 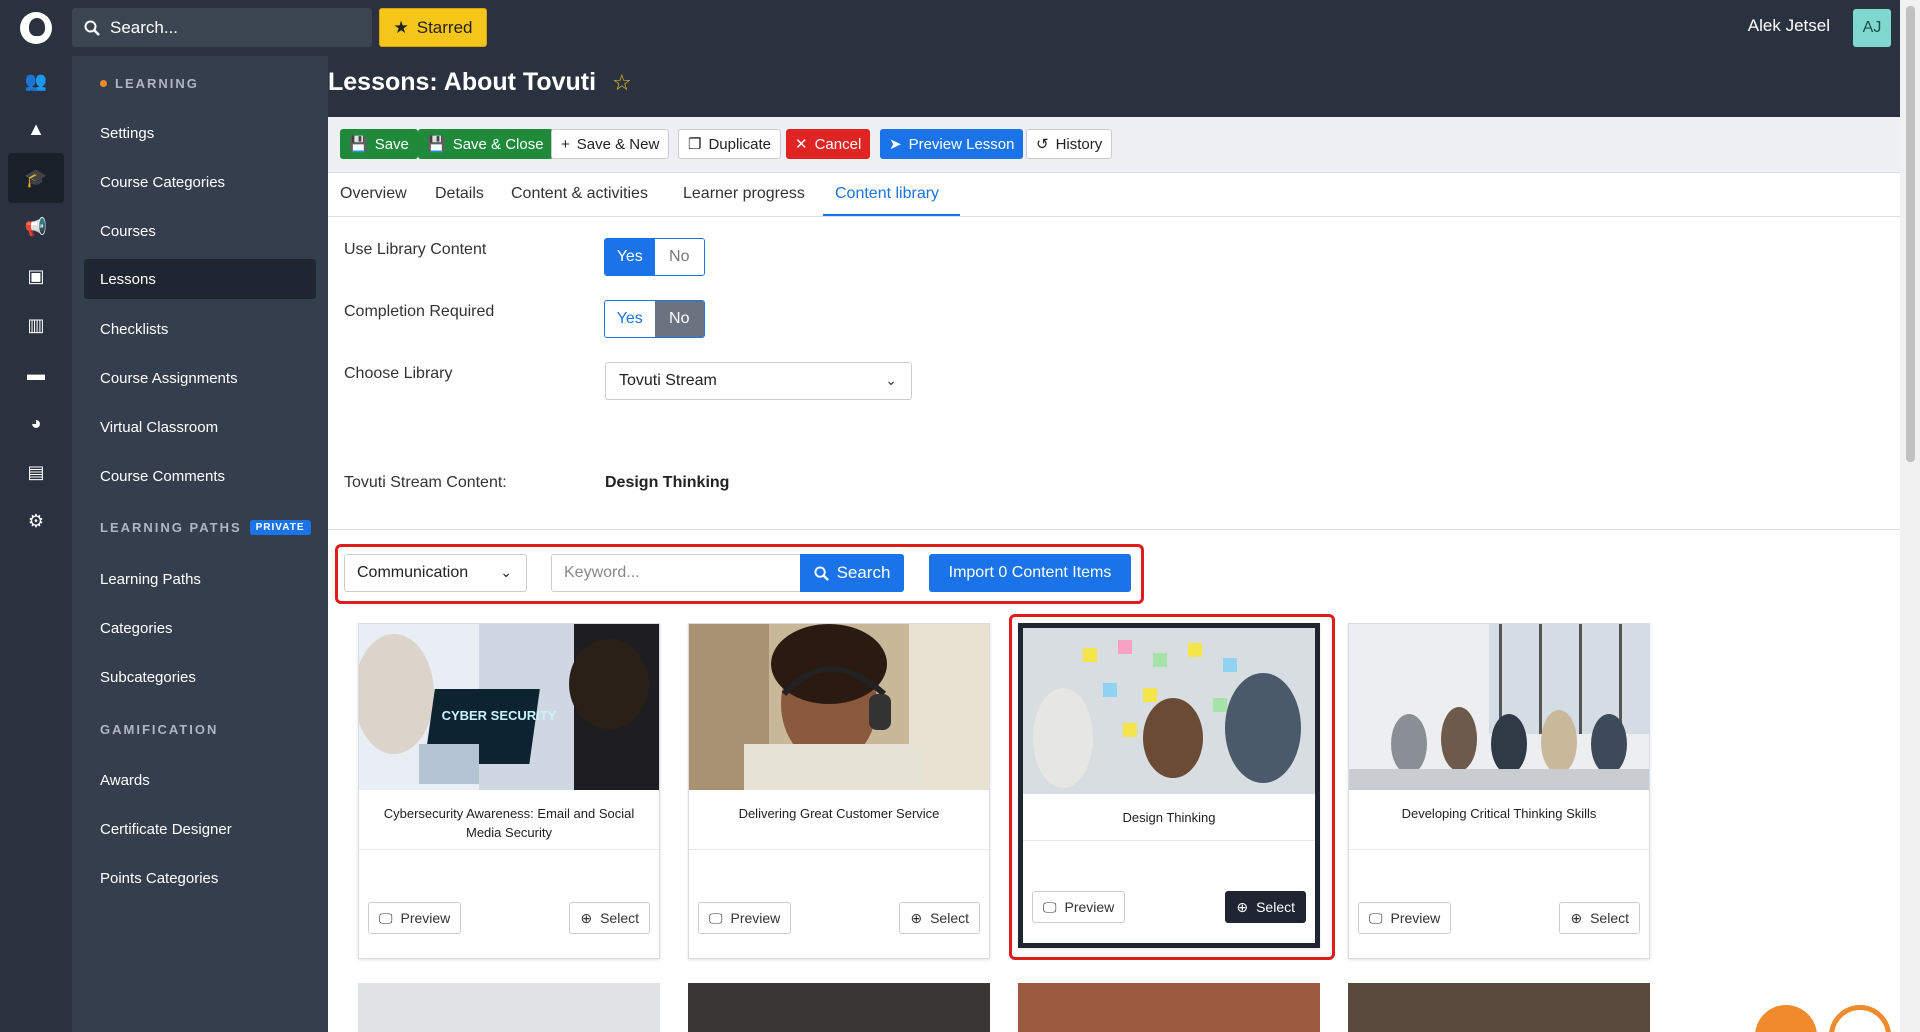 I want to click on nav-item-certificate-designer: Certificate Designer, so click(x=200, y=829).